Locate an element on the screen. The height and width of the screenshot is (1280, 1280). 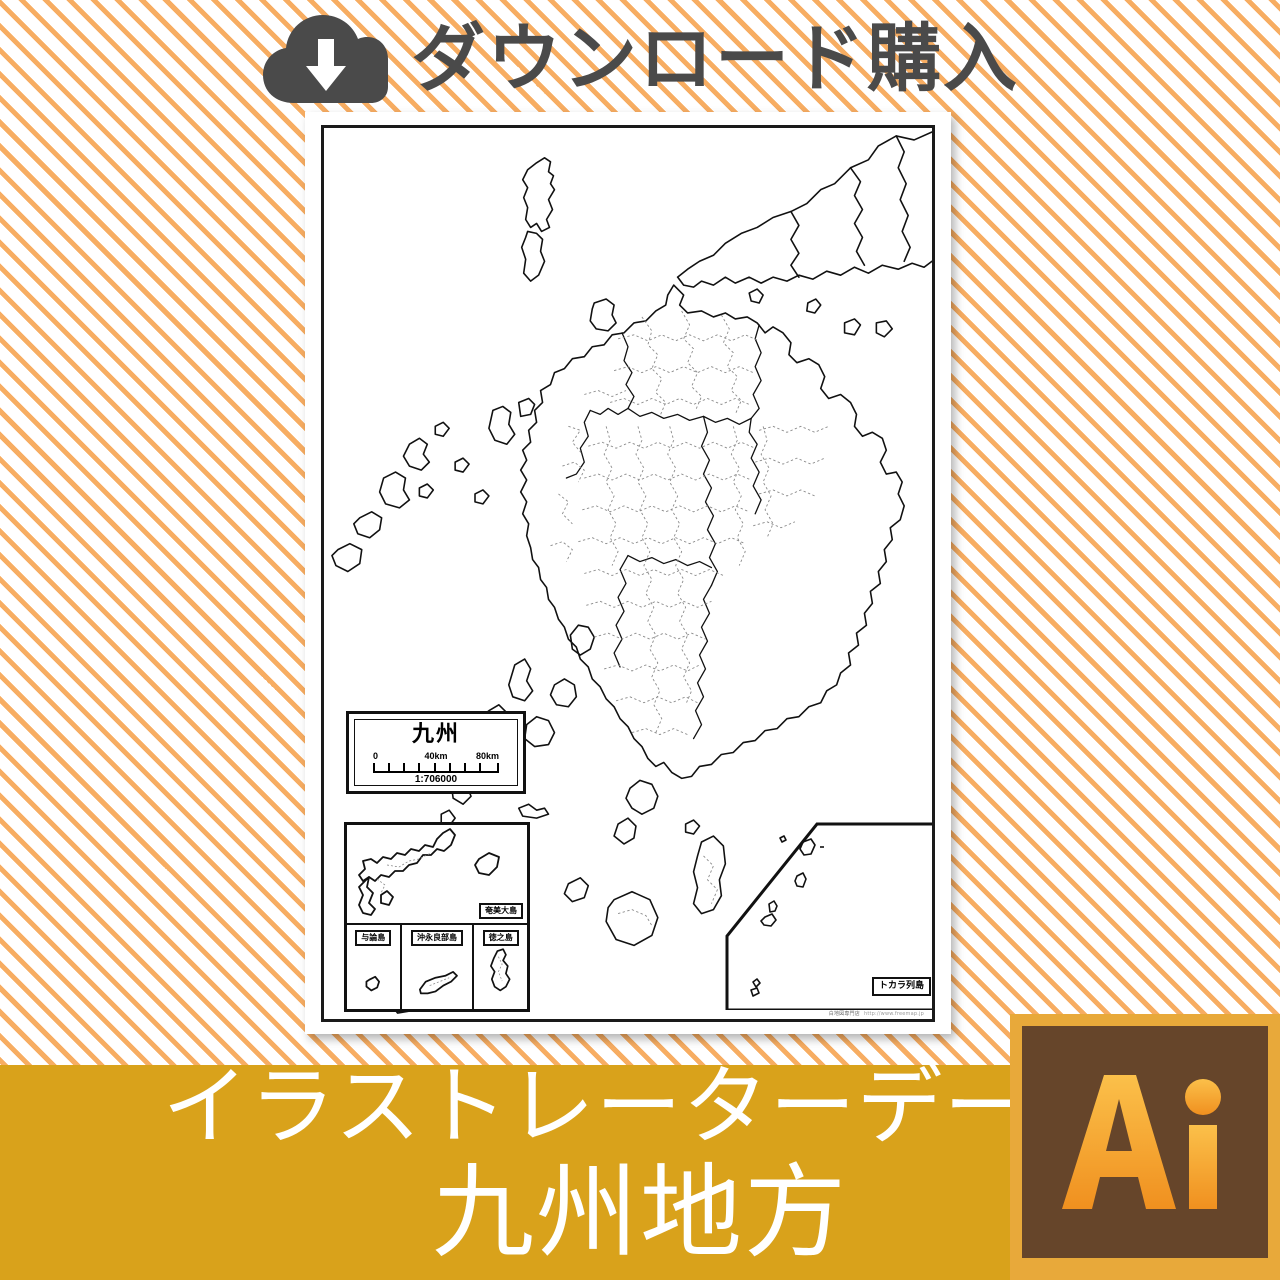
scale-label-40: 40km is located at coordinates (436, 756).